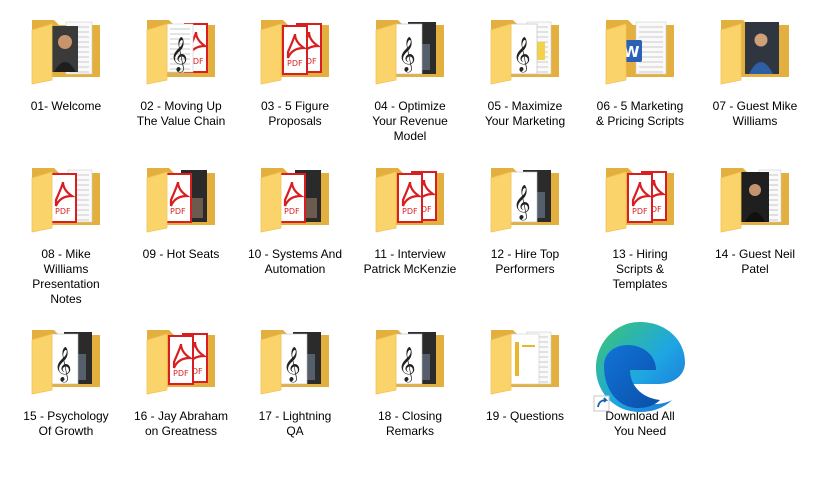 The height and width of the screenshot is (498, 821). I want to click on folder-item: 01- Welcome, so click(66, 64).